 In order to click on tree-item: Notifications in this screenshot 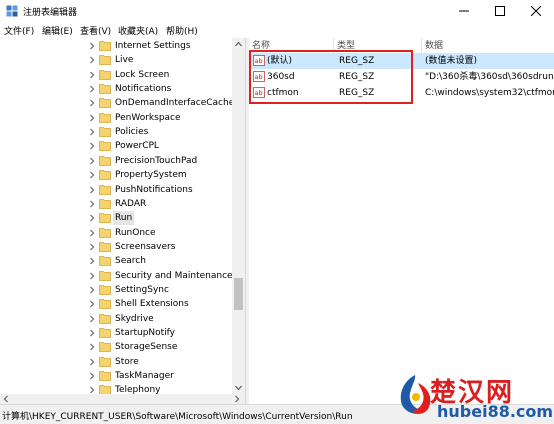, I will do `click(116, 89)`.